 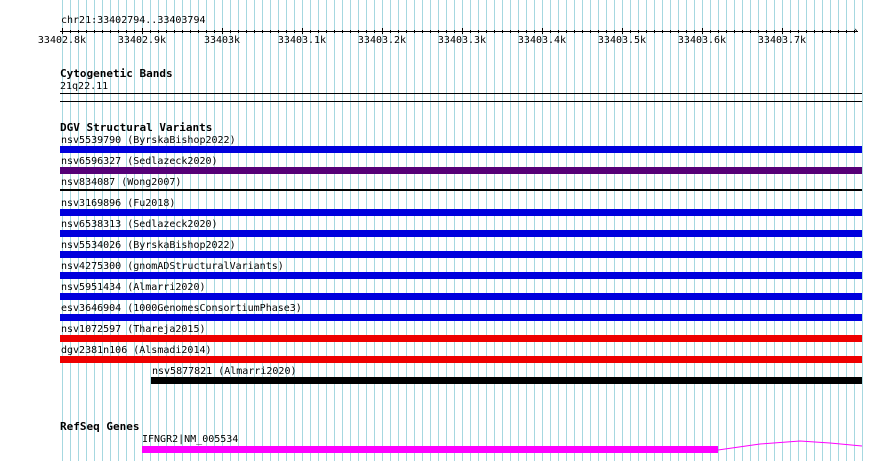 What do you see at coordinates (181, 308) in the screenshot?
I see `variant-label: esv3646904 (1000GenomesConsortiumPhase3)` at bounding box center [181, 308].